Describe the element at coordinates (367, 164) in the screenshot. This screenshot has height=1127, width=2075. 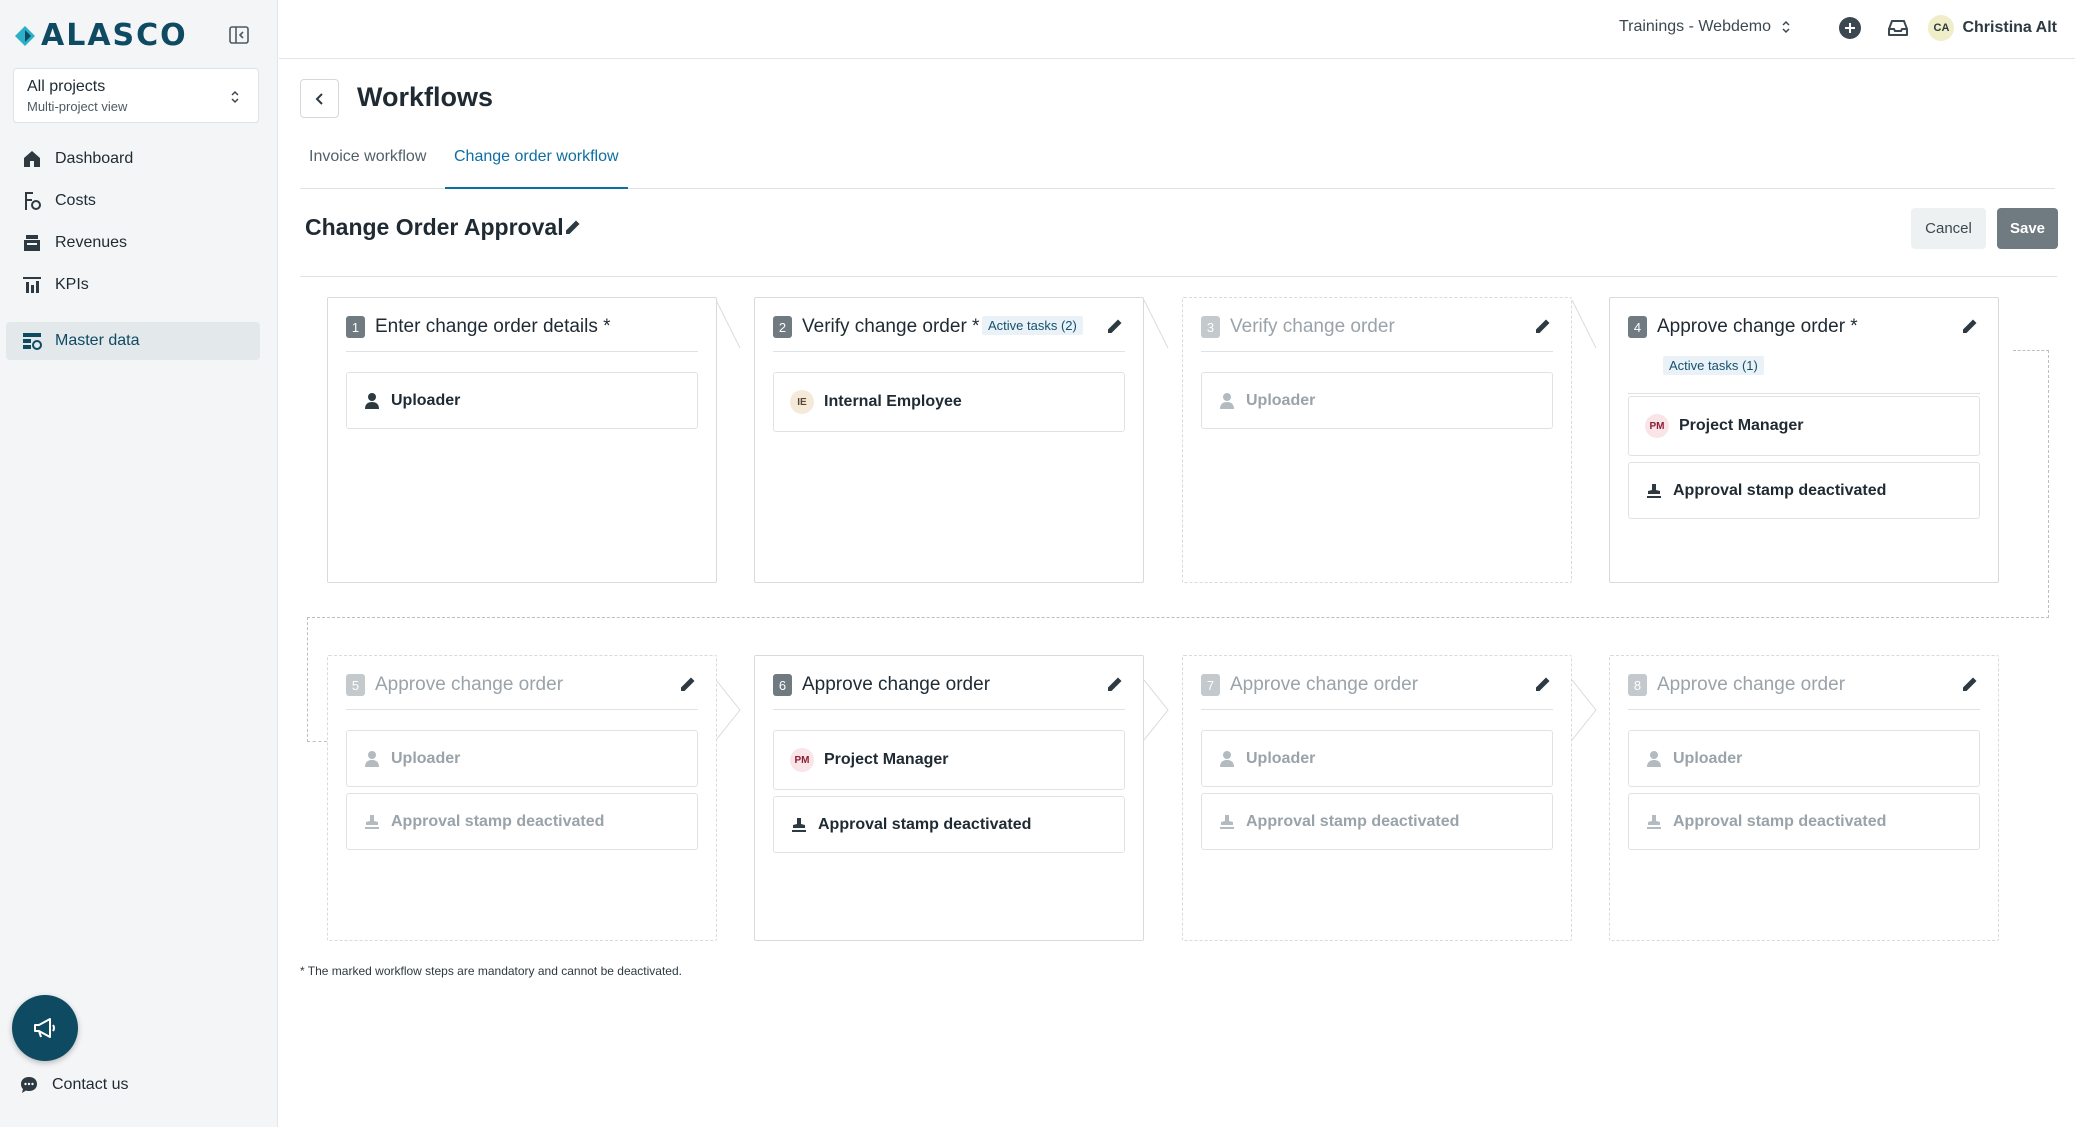
I see `tab-invoice-workflow: Invoice workflow` at that location.